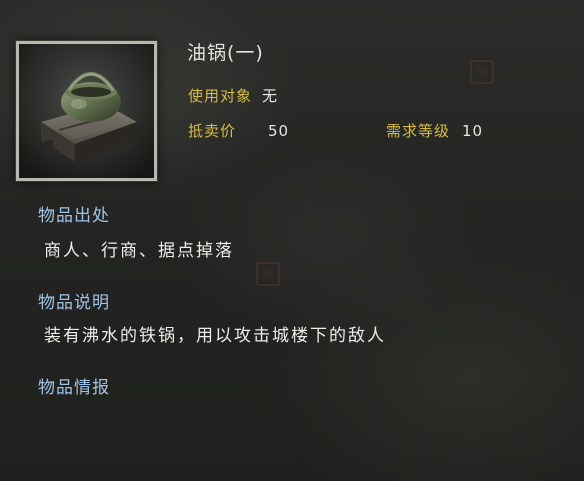 The width and height of the screenshot is (584, 481). I want to click on item-info-title: 物品情报, so click(74, 388).